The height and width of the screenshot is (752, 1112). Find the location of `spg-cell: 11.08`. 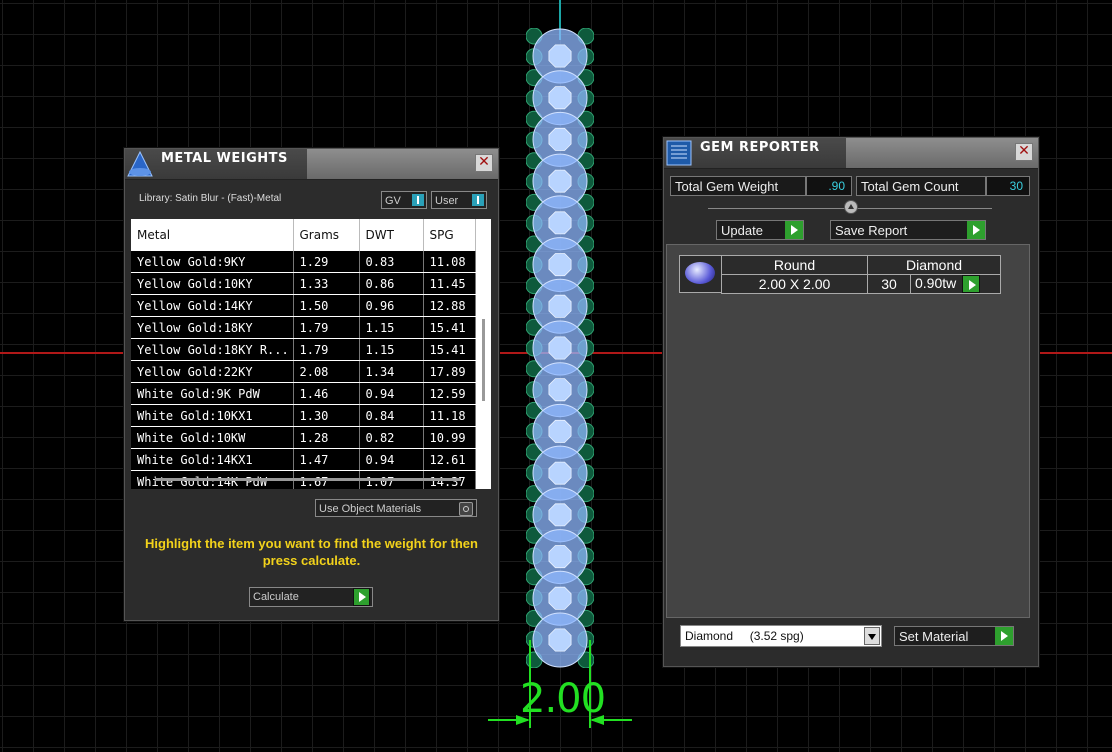

spg-cell: 11.08 is located at coordinates (449, 262).